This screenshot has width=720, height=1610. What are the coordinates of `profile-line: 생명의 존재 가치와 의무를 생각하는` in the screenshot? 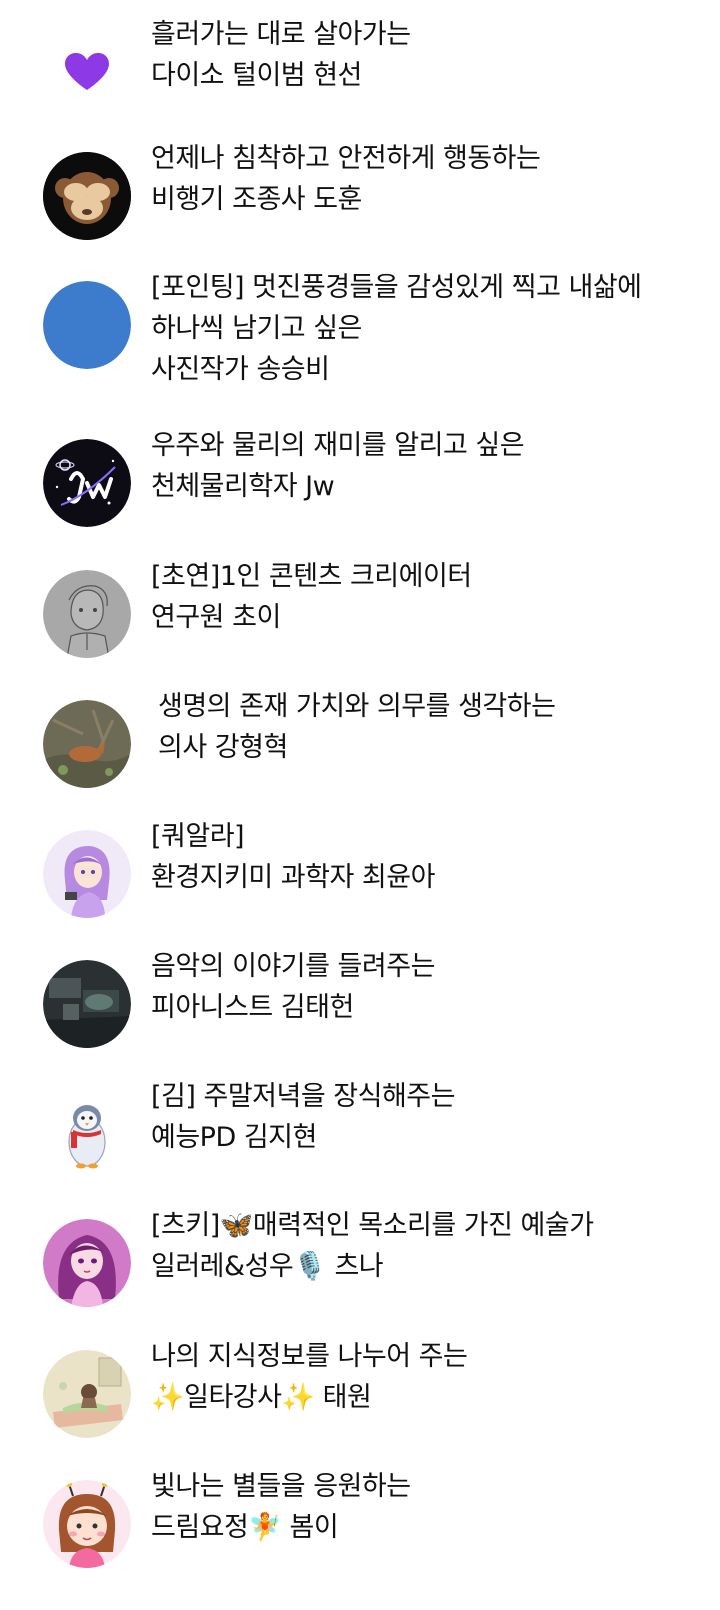 It's located at (357, 706).